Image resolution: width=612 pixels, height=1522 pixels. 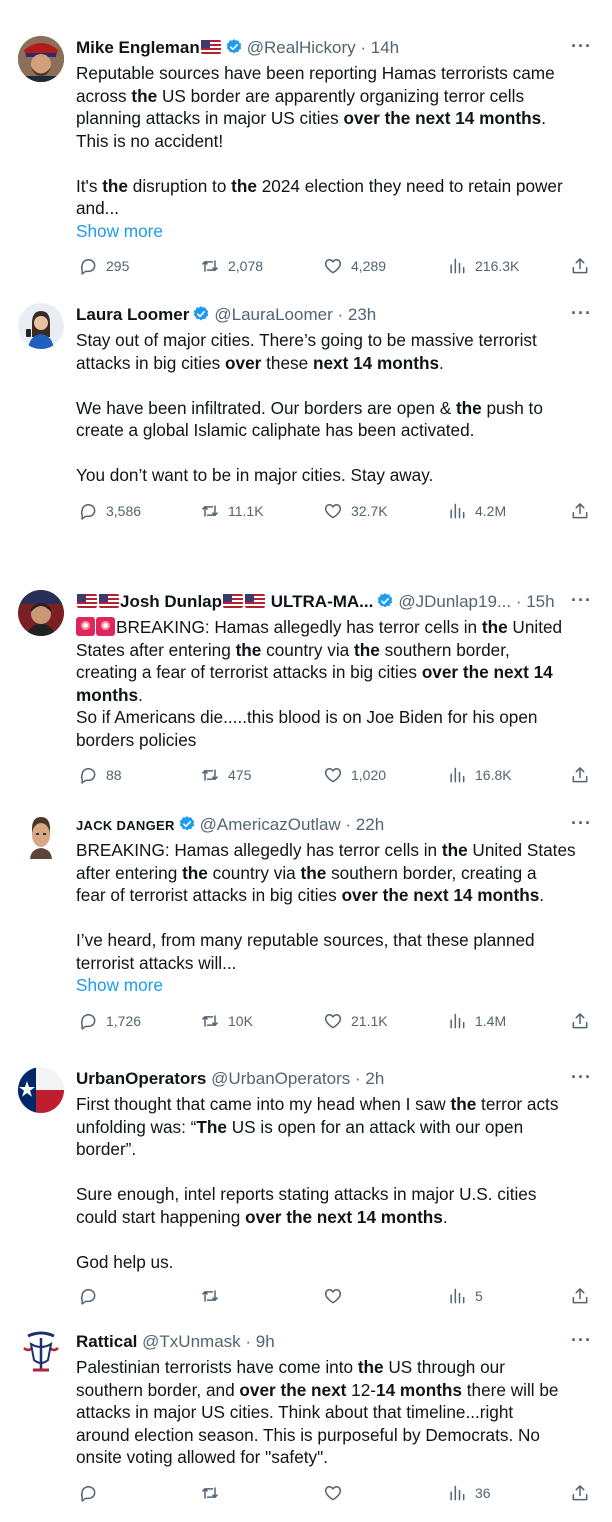 I want to click on tweet-line: This is no accident!, so click(x=150, y=140).